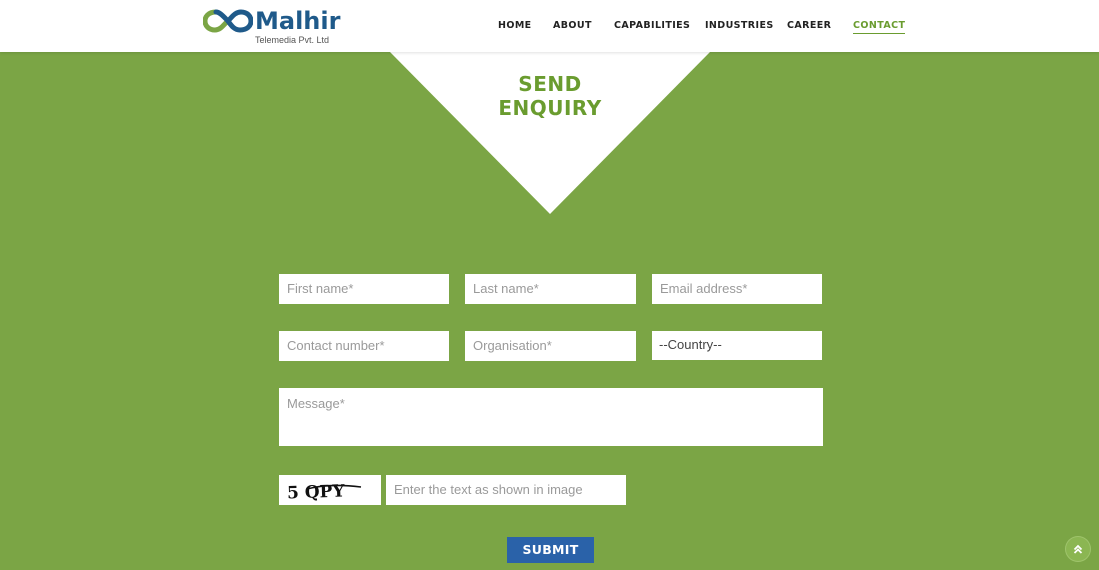  Describe the element at coordinates (551, 417) in the screenshot. I see `message-field: Message*` at that location.